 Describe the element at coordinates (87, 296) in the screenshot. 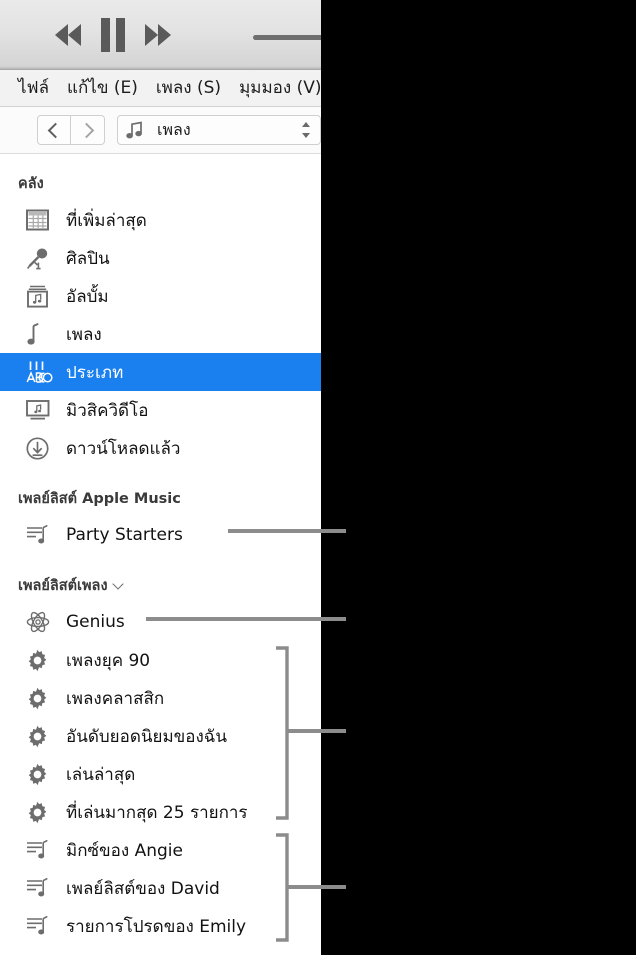

I see `sidebar-item-label: อัลบั้ม` at that location.